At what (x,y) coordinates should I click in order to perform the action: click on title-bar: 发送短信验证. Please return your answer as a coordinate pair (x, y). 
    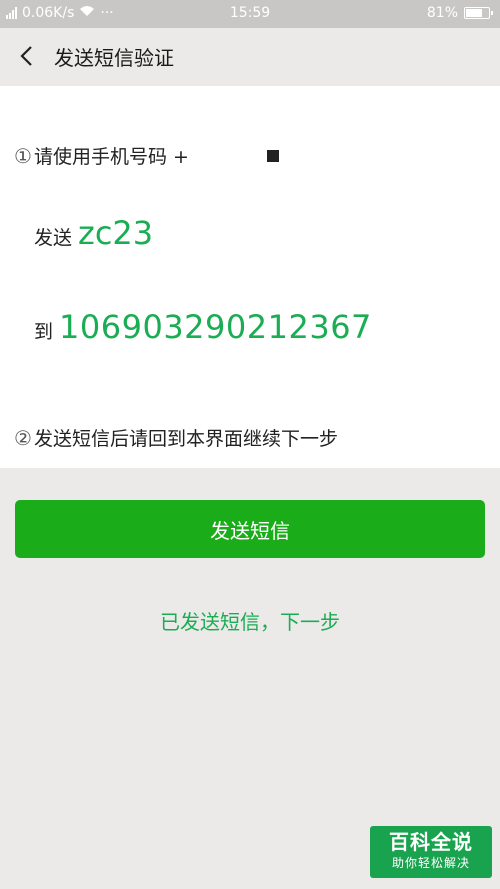
    Looking at the image, I should click on (250, 56).